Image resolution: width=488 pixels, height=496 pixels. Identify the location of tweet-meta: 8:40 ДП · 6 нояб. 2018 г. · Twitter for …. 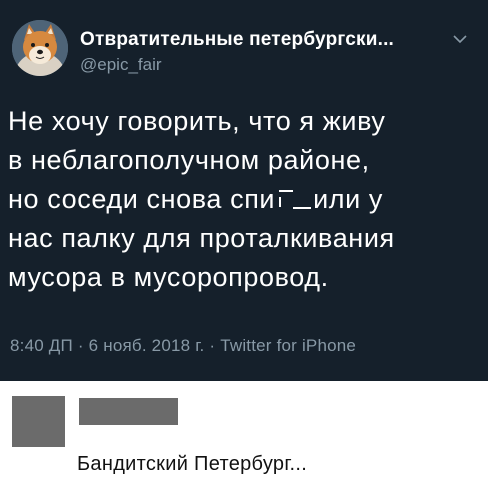
(183, 346).